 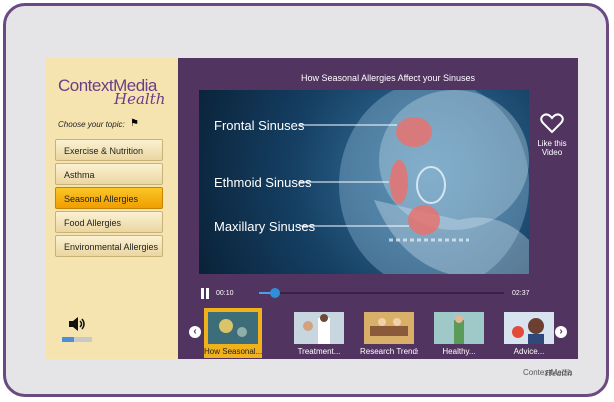 I want to click on topic-environmental-allergies: Environmental Allergies, so click(x=109, y=246).